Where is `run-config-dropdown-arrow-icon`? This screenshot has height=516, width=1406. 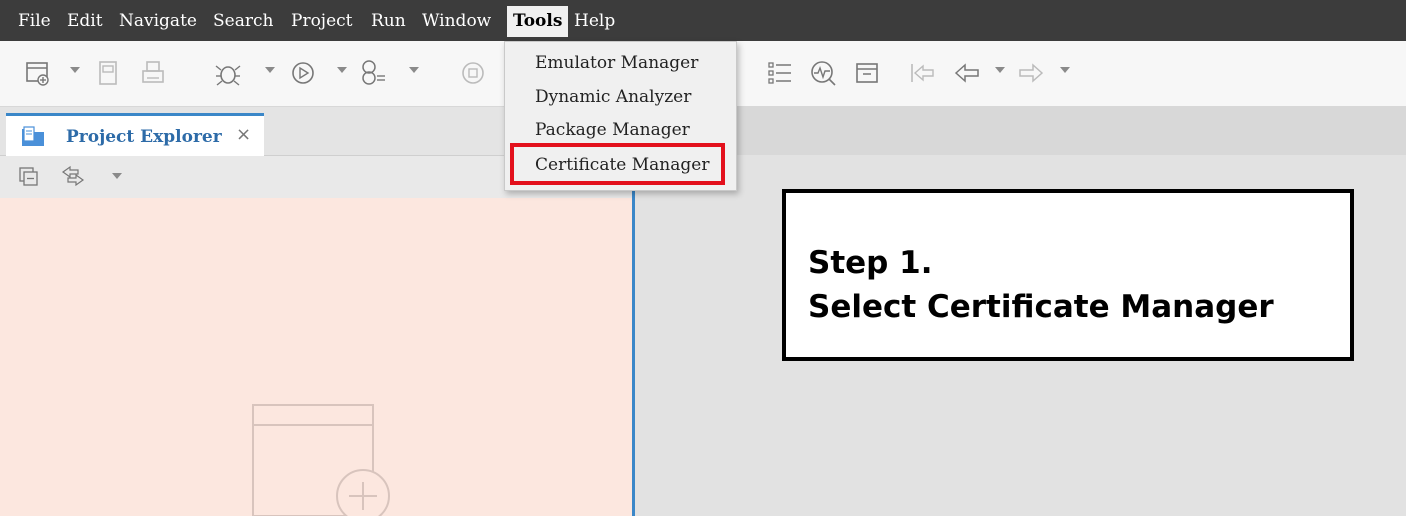 run-config-dropdown-arrow-icon is located at coordinates (414, 70).